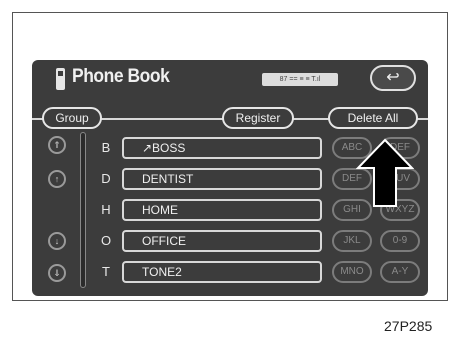 This screenshot has width=460, height=353. I want to click on page-title: Phone Book, so click(121, 76).